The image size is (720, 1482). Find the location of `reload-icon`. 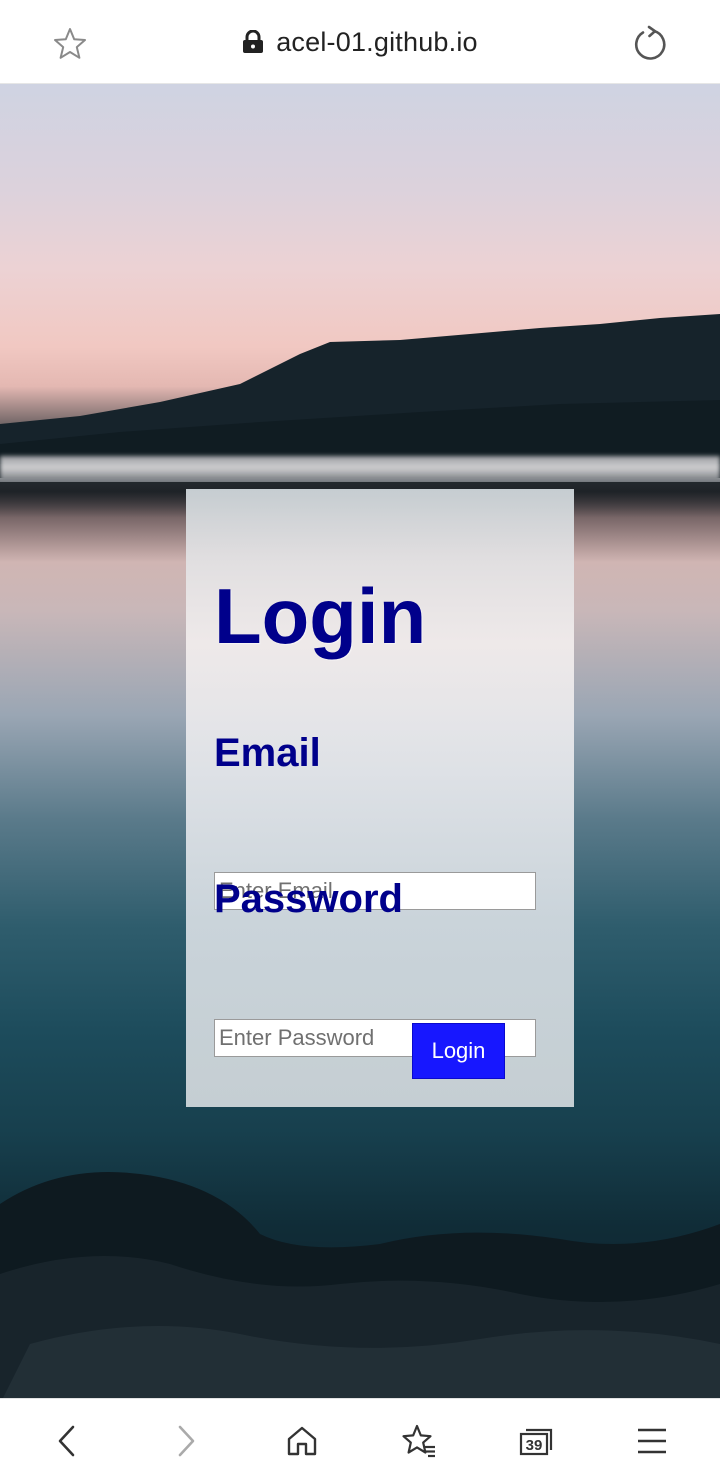

reload-icon is located at coordinates (650, 42).